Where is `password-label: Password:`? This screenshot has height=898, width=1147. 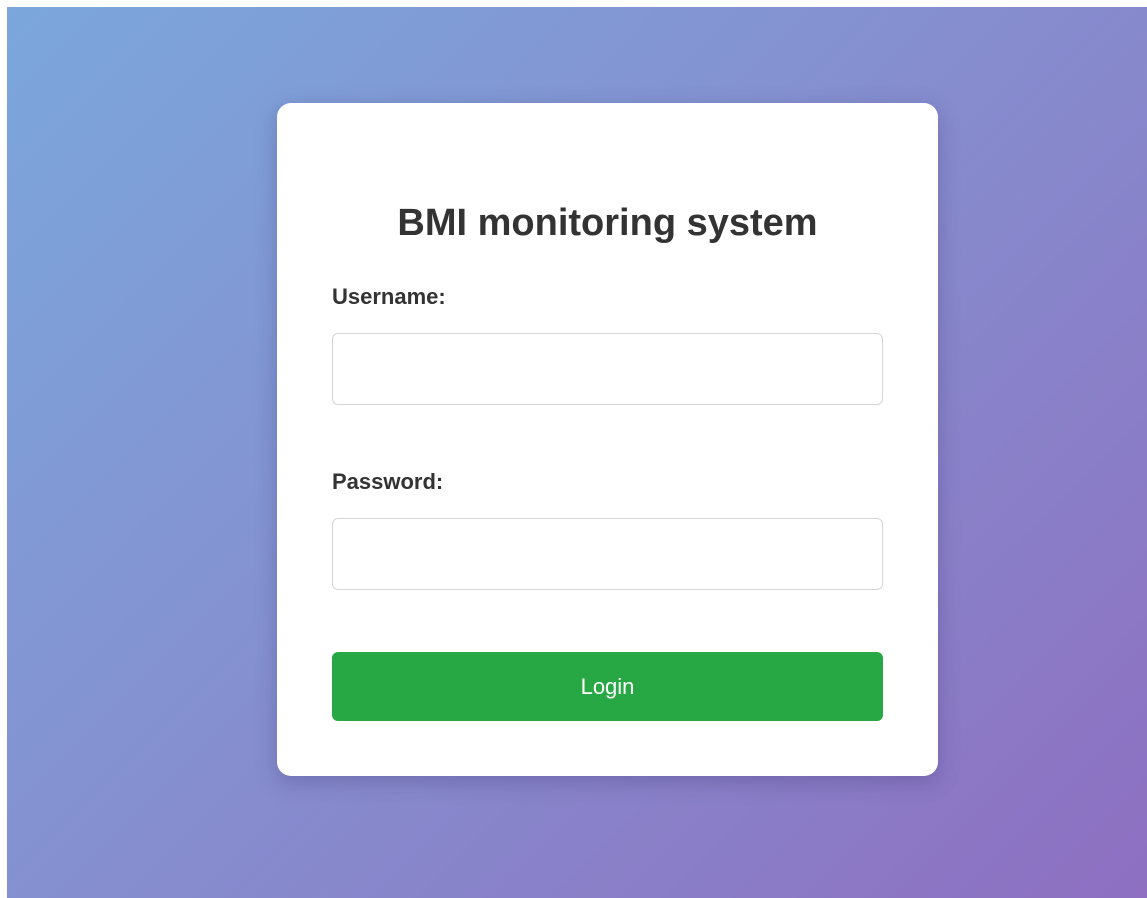
password-label: Password: is located at coordinates (388, 481).